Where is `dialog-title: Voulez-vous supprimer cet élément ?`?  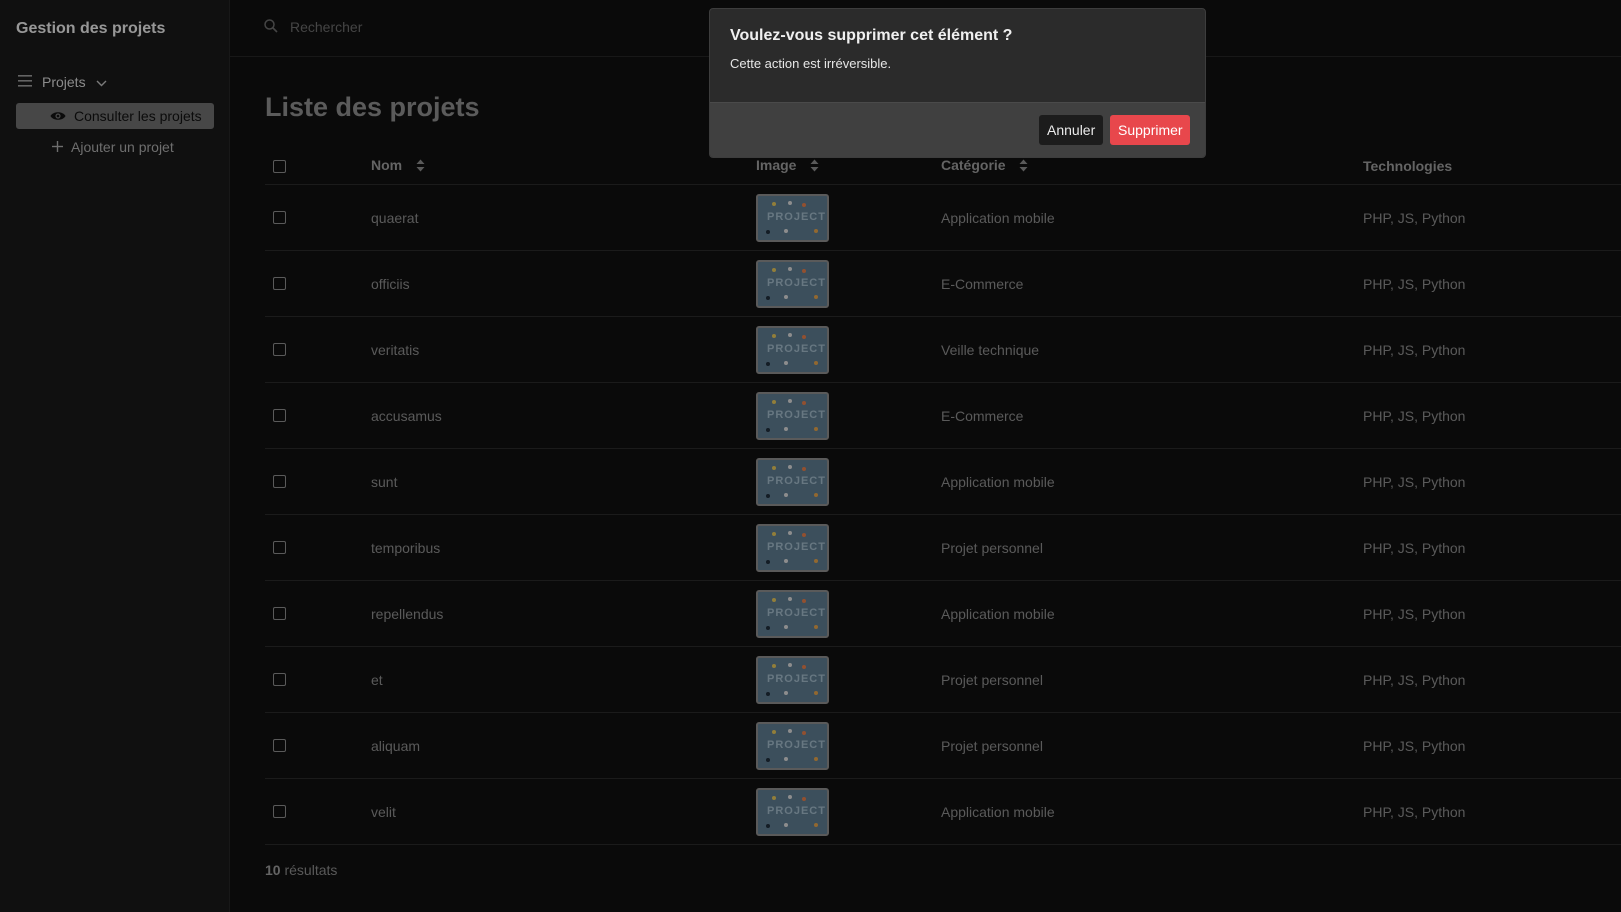 dialog-title: Voulez-vous supprimer cet élément ? is located at coordinates (871, 35).